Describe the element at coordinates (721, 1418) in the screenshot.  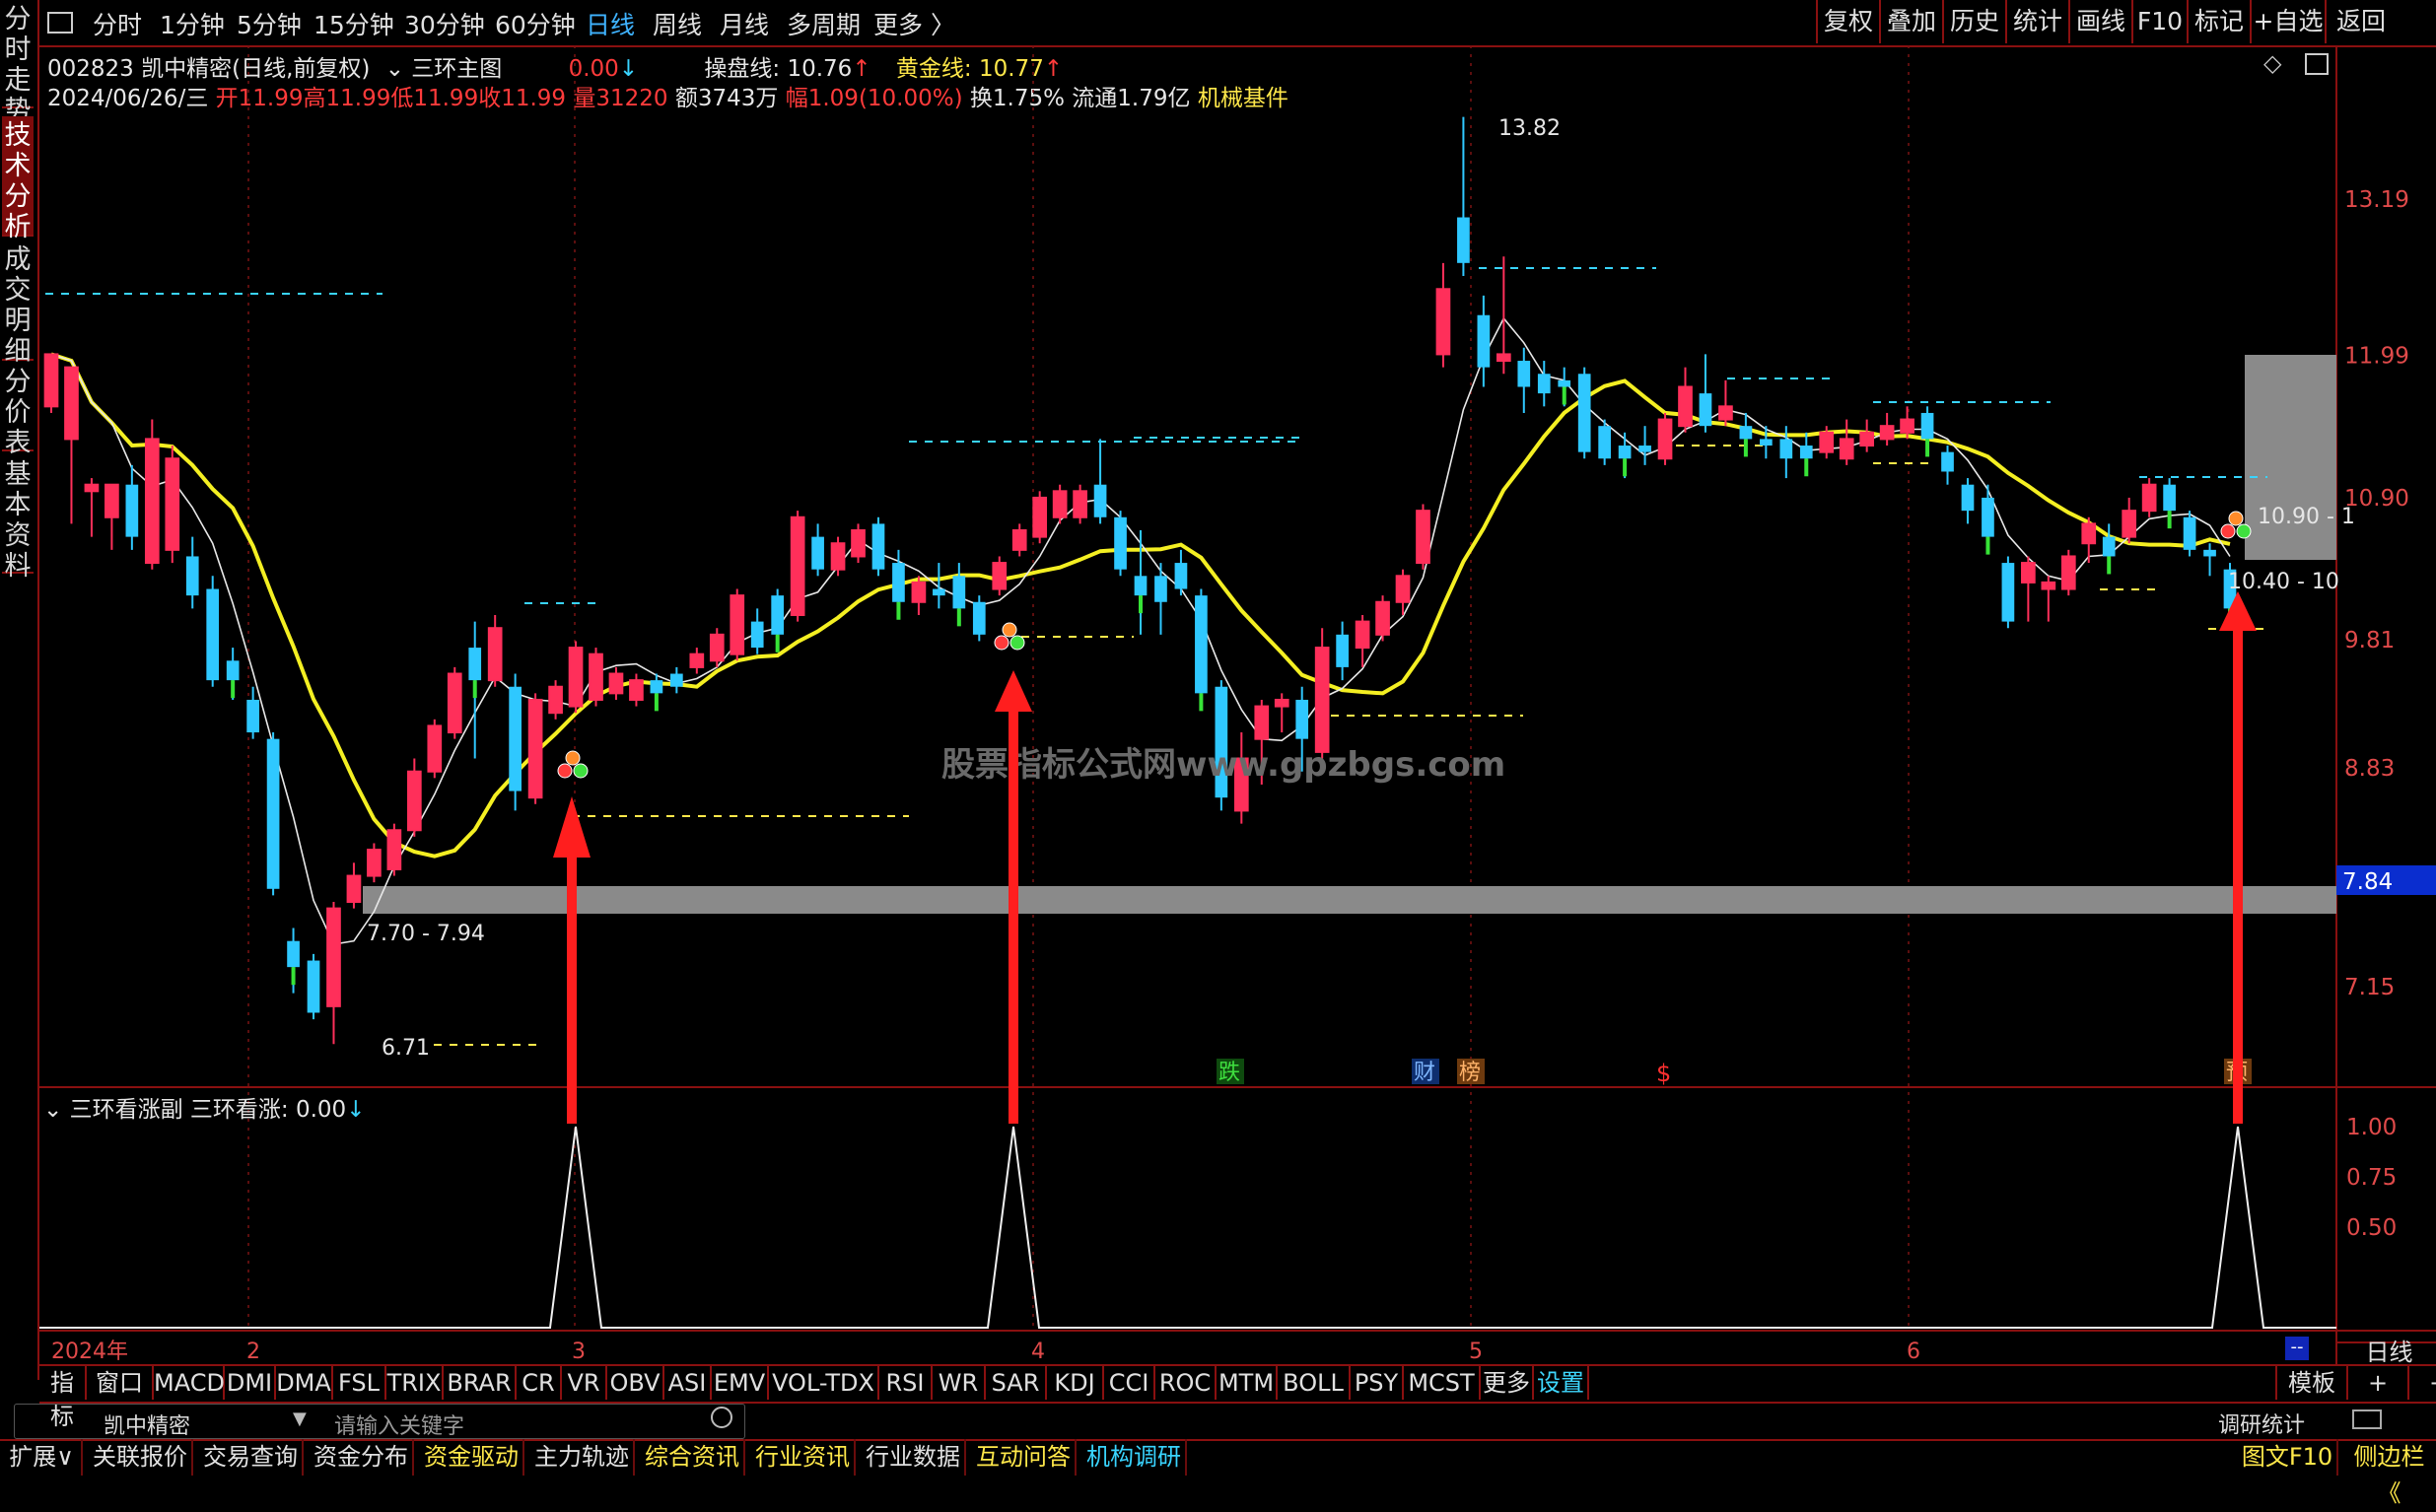
I see `search-icon` at that location.